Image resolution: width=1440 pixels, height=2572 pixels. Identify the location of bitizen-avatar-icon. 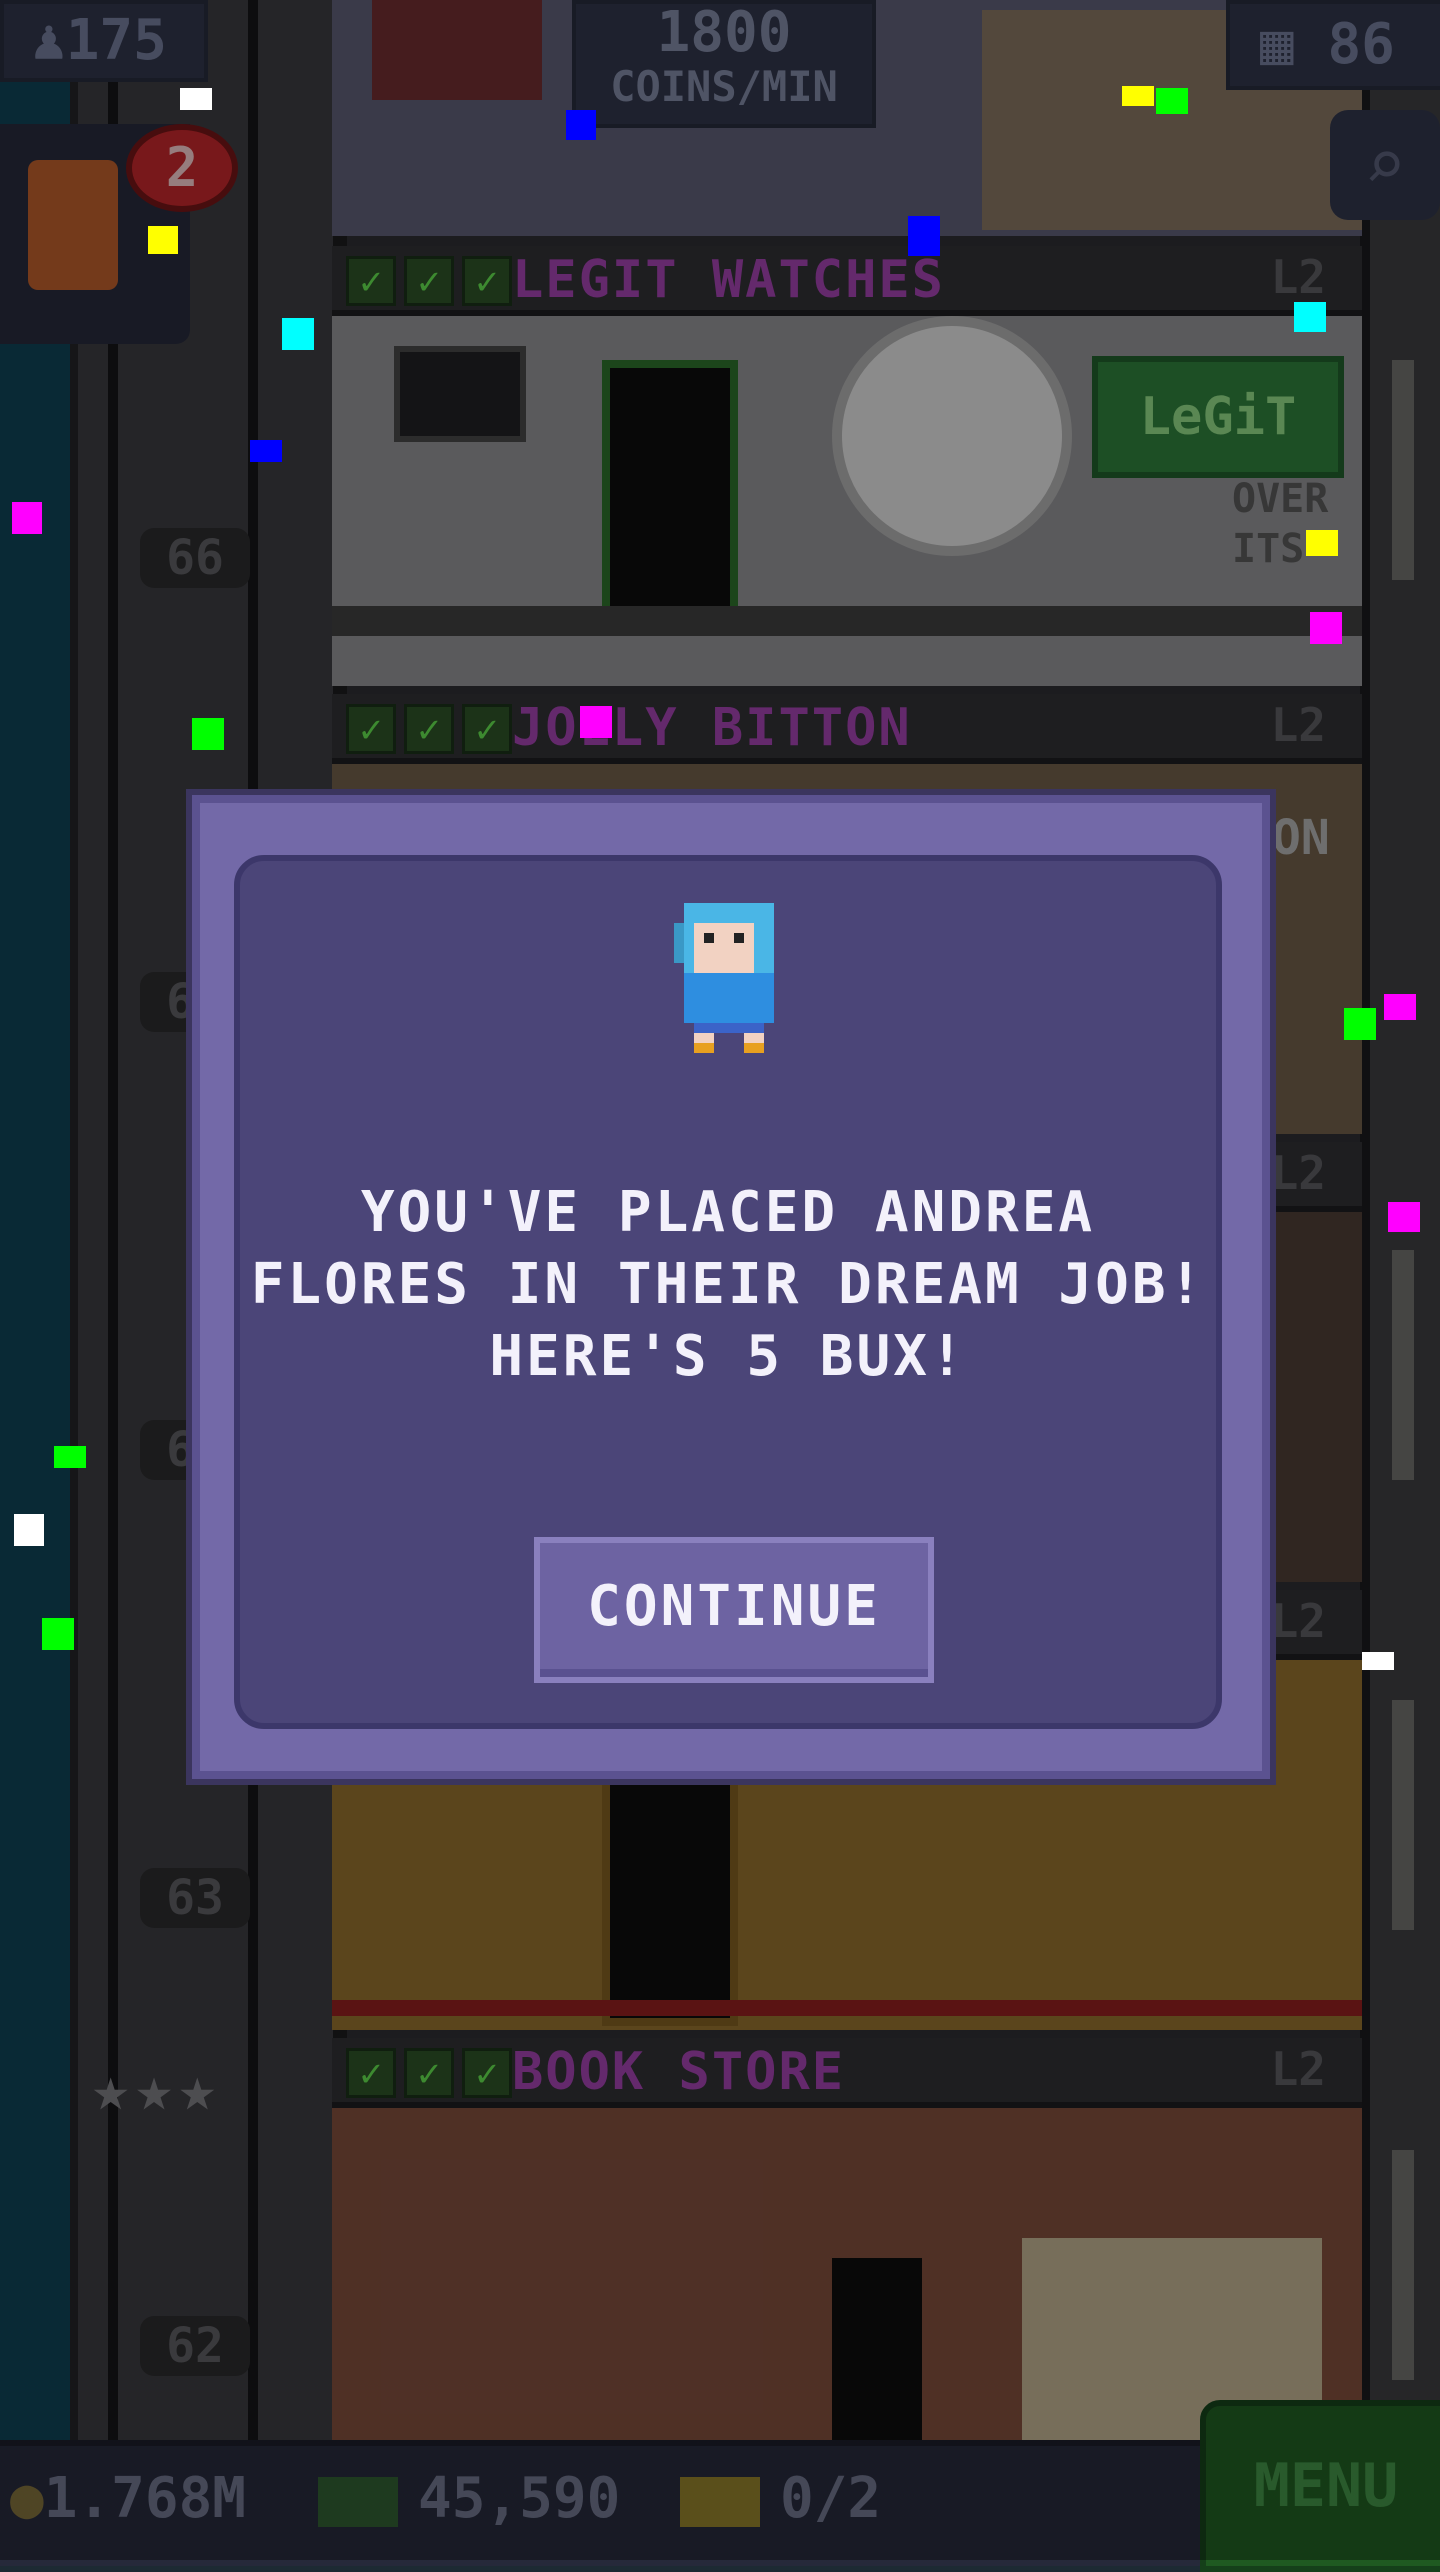
(724, 978).